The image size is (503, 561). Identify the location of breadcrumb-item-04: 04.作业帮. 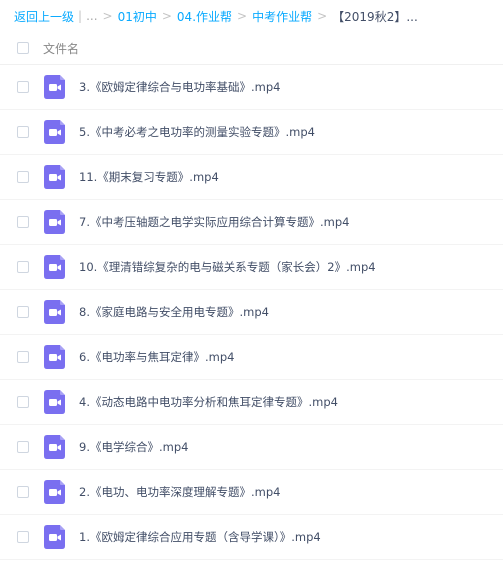
(204, 16).